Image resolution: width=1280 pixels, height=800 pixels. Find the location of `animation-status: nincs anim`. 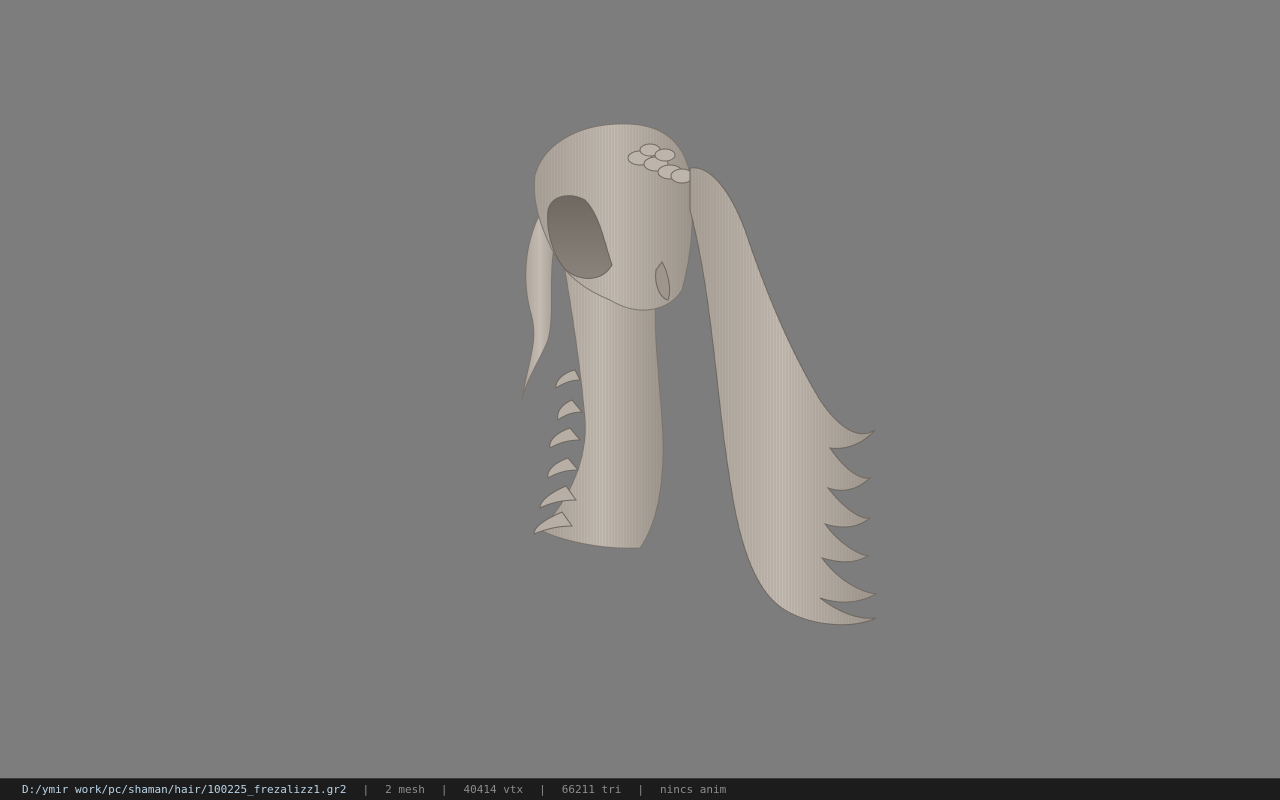

animation-status: nincs anim is located at coordinates (693, 789).